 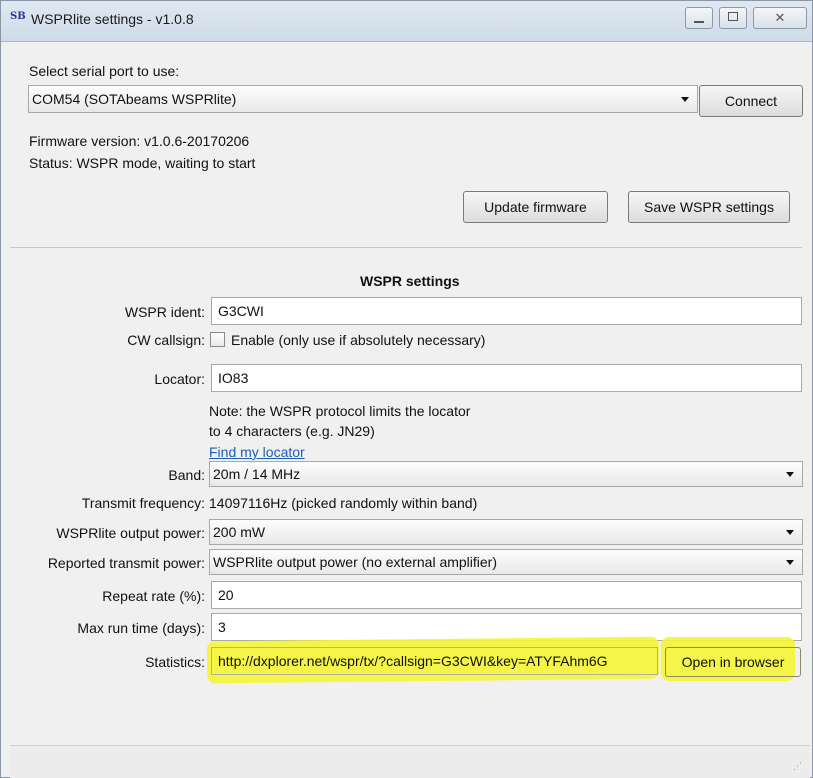 I want to click on output-power-select: 200 mW, so click(x=506, y=532).